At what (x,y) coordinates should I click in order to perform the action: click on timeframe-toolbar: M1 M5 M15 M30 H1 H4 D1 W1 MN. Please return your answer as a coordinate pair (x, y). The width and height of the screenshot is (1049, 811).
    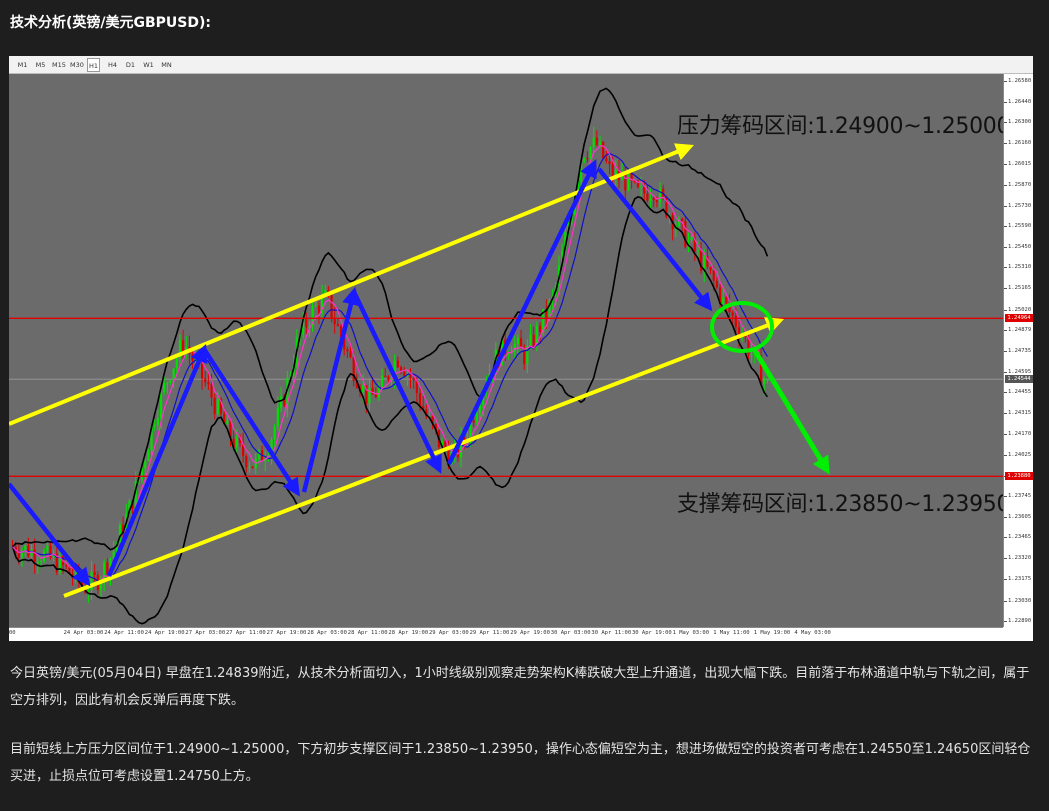
    Looking at the image, I should click on (521, 65).